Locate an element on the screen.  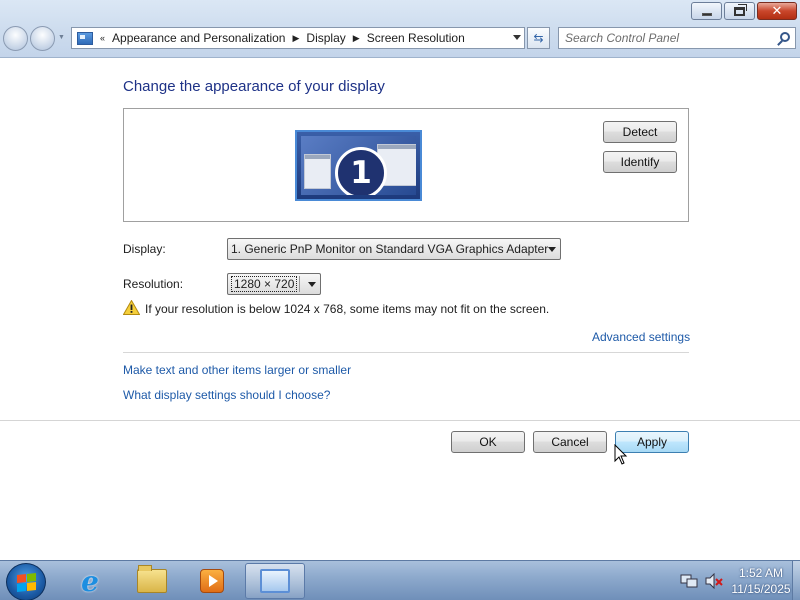
windows-explorer-icon is located at coordinates (152, 579).